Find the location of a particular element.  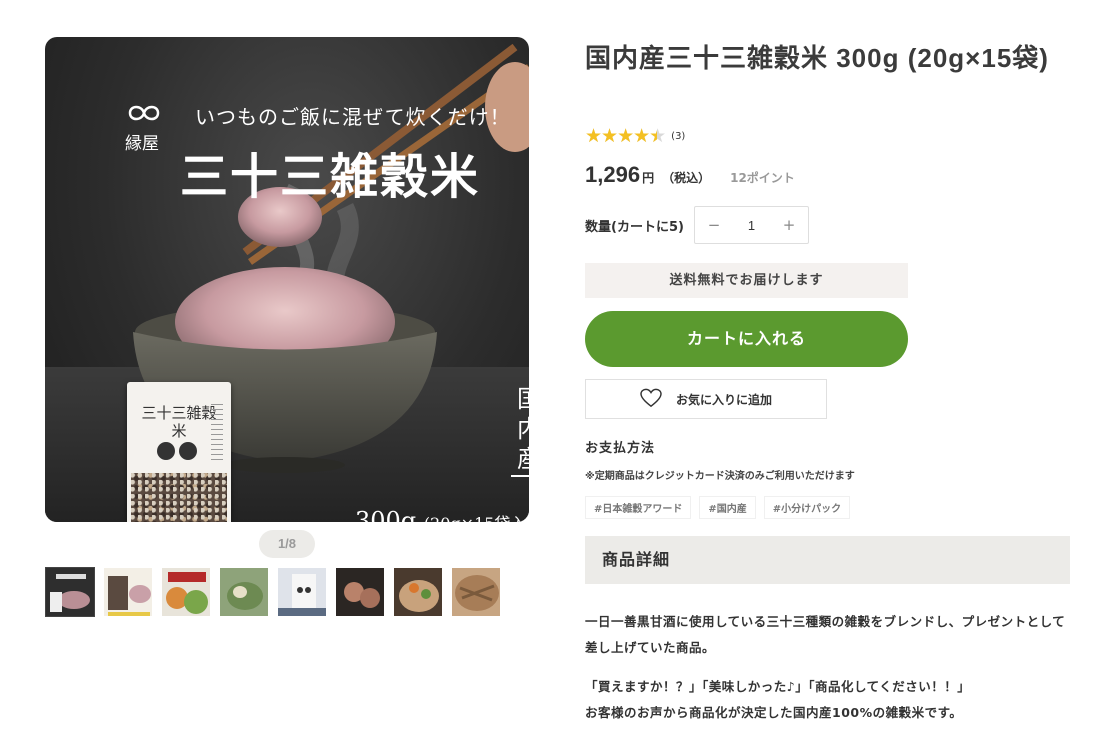

tag-item: #国内産 is located at coordinates (727, 507).